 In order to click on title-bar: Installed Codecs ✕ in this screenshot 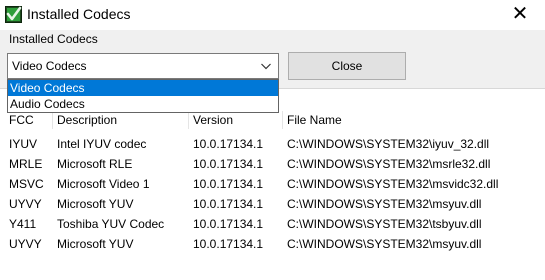, I will do `click(272, 15)`.